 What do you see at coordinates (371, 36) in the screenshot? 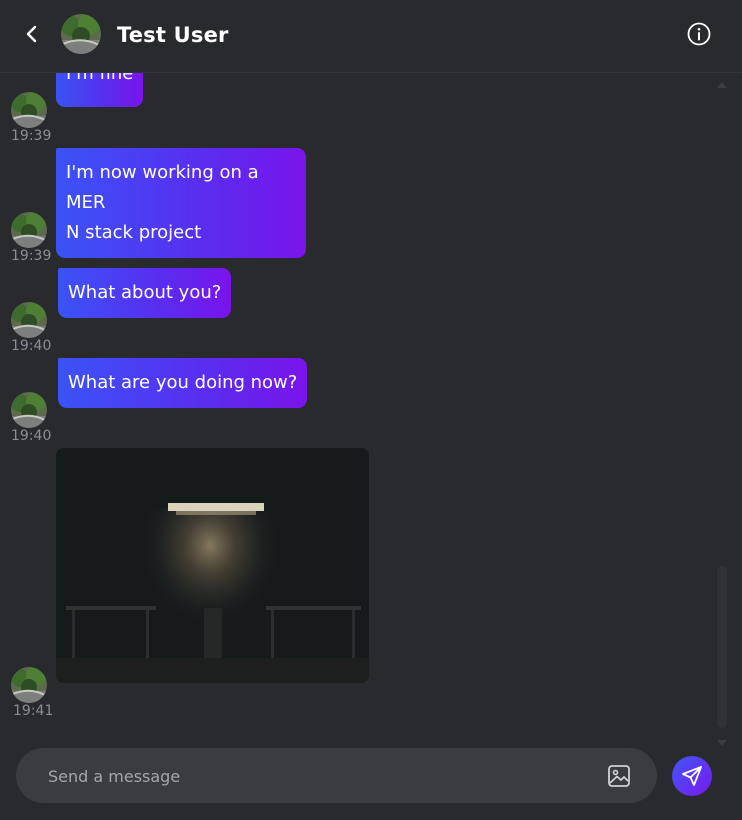
I see `chat-header: Test User` at bounding box center [371, 36].